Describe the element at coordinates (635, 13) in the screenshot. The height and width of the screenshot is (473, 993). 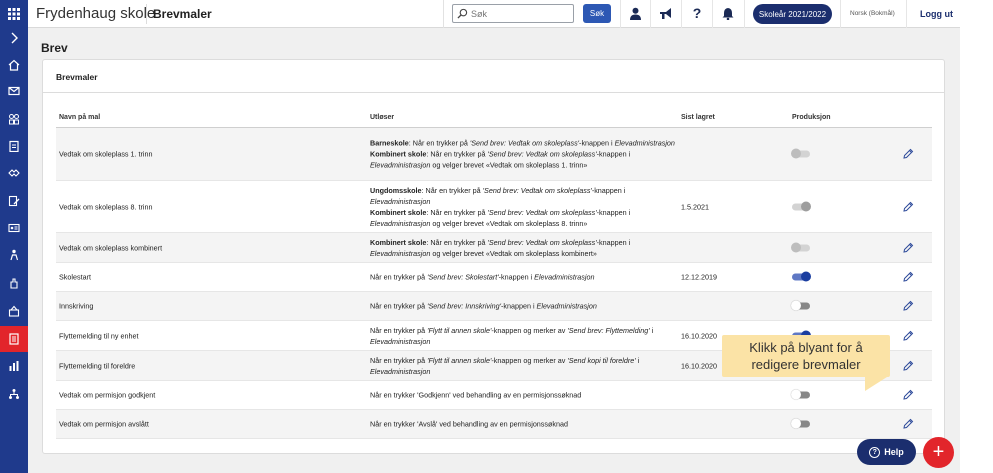
I see `user-icon` at that location.